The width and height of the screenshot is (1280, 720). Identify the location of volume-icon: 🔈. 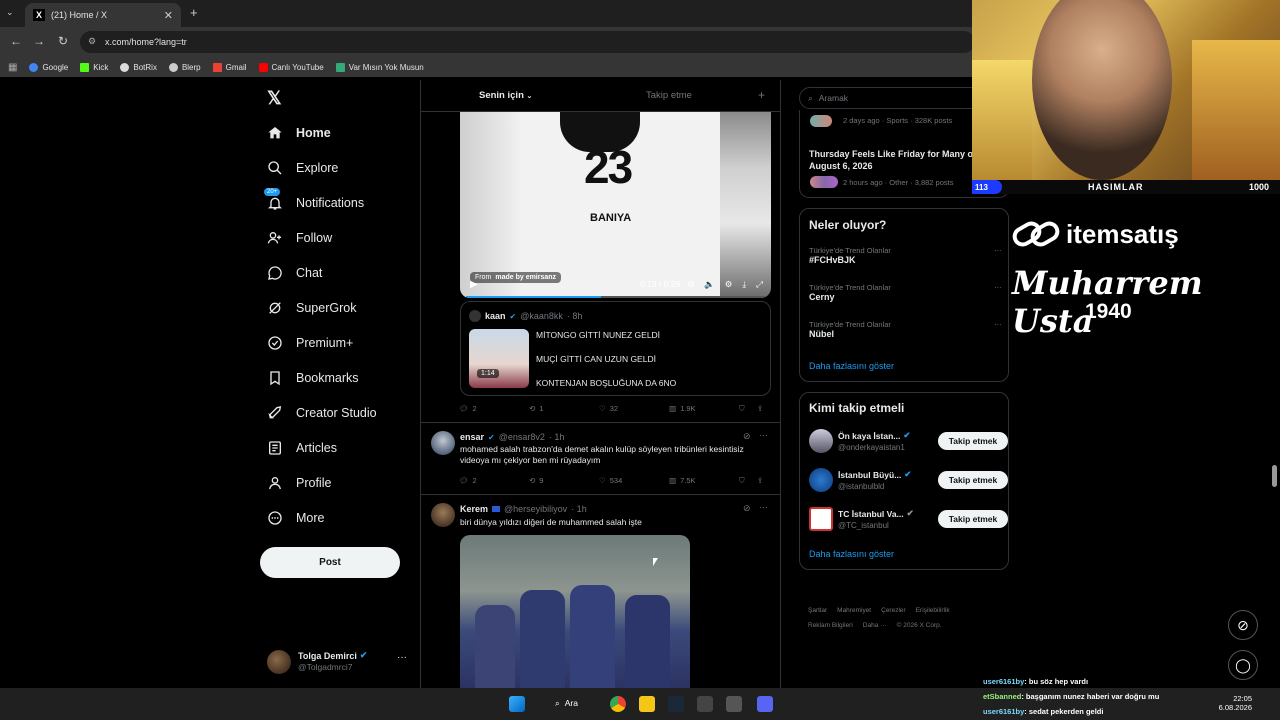
(709, 284).